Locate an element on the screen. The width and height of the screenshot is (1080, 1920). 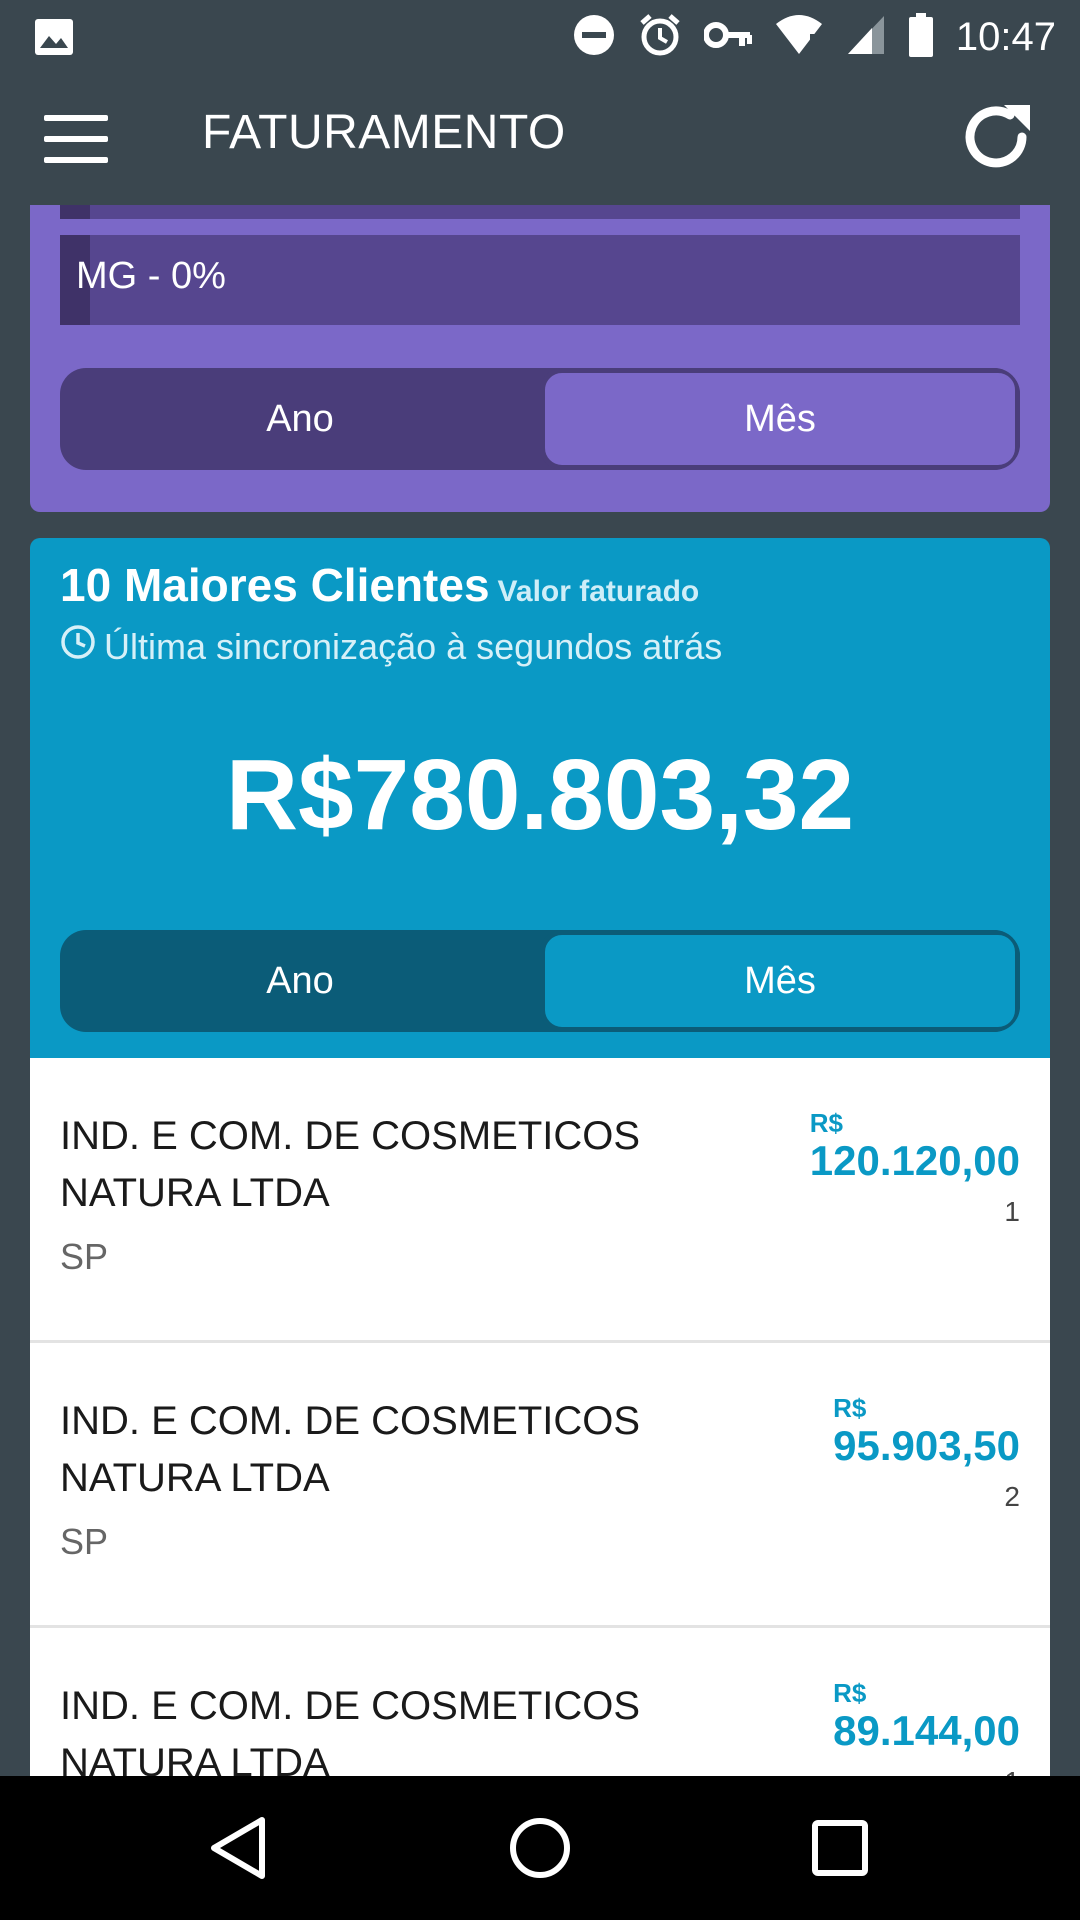
mg-label: MG - 0% is located at coordinates (151, 276).